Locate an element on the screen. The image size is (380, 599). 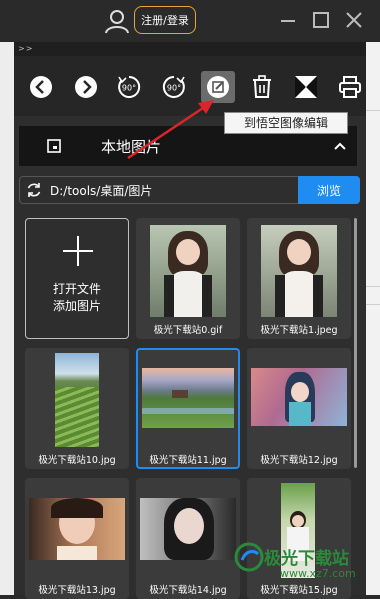
rotate-right-button: 90° is located at coordinates (174, 87).